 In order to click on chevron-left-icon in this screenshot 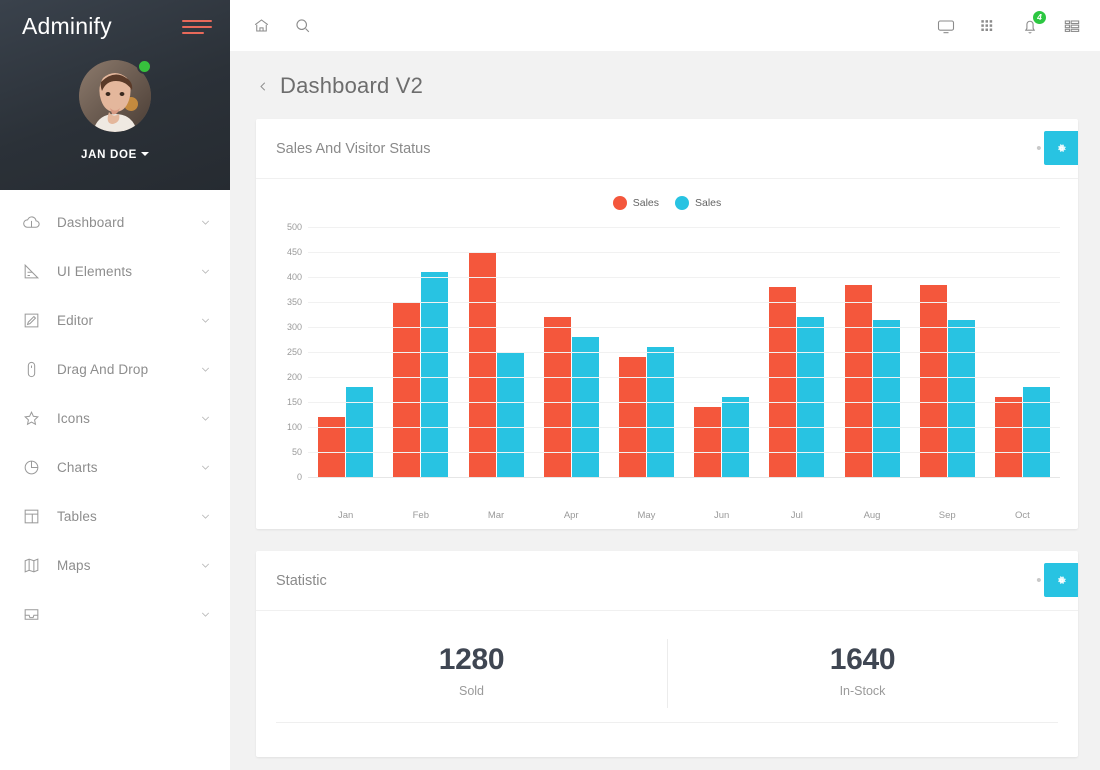, I will do `click(263, 86)`.